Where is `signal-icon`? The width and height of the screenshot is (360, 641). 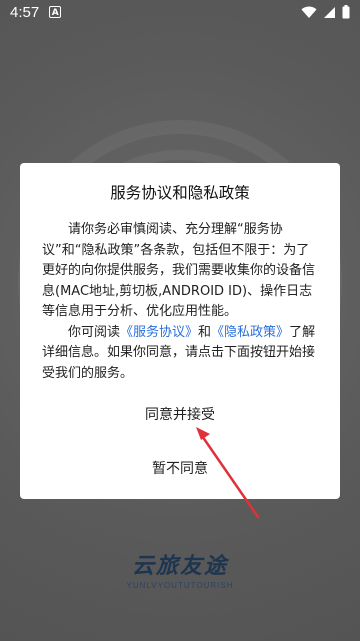 signal-icon is located at coordinates (329, 12).